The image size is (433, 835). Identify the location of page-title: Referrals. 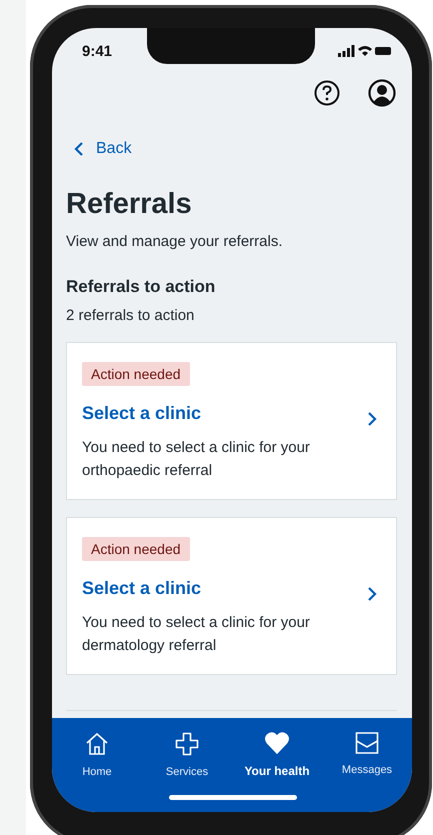
(129, 204).